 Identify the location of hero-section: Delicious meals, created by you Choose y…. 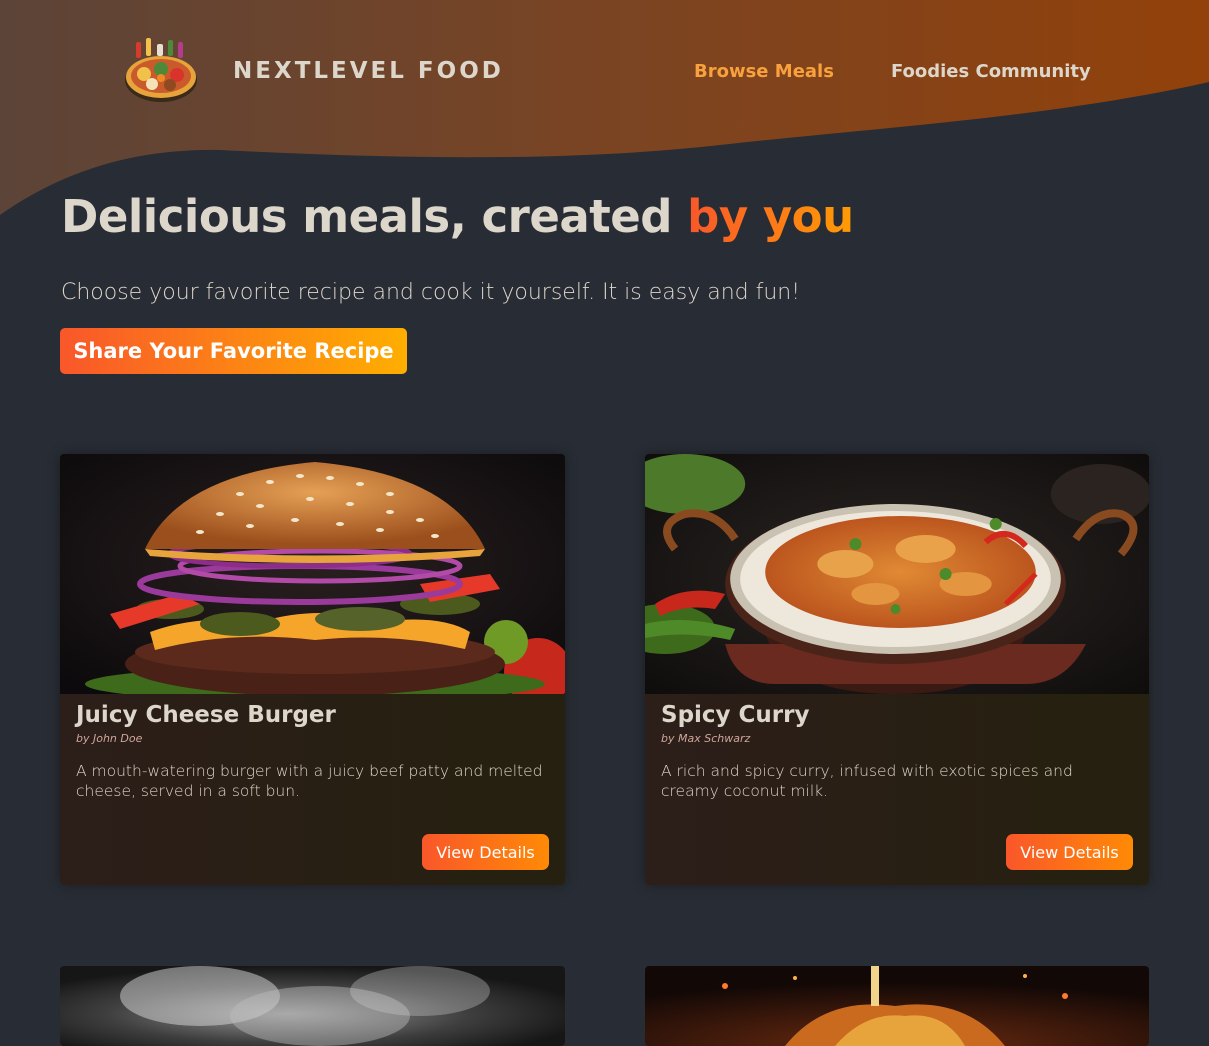
(457, 247).